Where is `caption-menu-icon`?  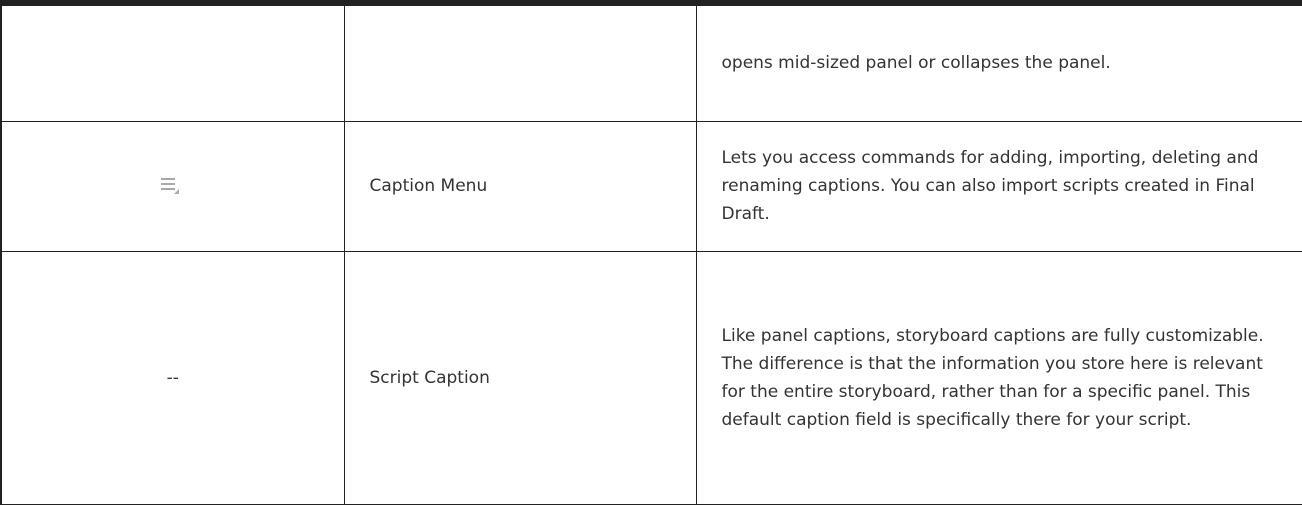
caption-menu-icon is located at coordinates (173, 186).